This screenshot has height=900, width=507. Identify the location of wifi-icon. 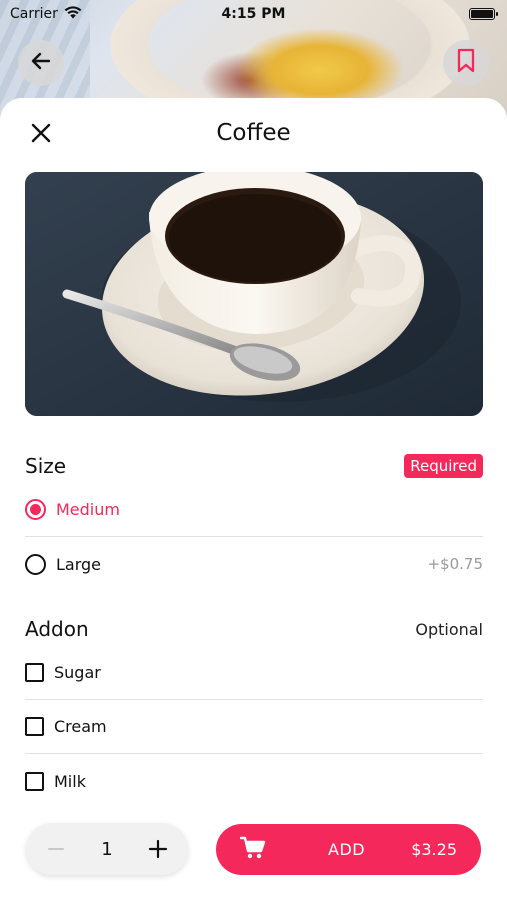
(73, 14).